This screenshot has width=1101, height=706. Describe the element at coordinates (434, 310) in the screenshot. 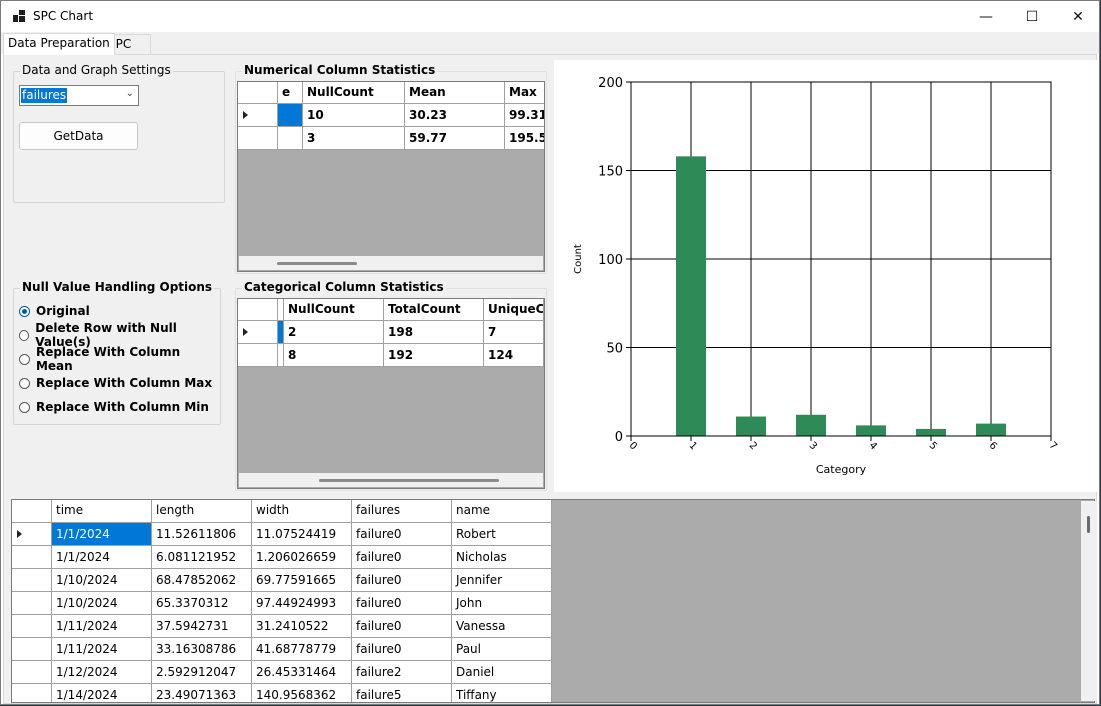

I see `grid-column-header: TotalCount` at that location.